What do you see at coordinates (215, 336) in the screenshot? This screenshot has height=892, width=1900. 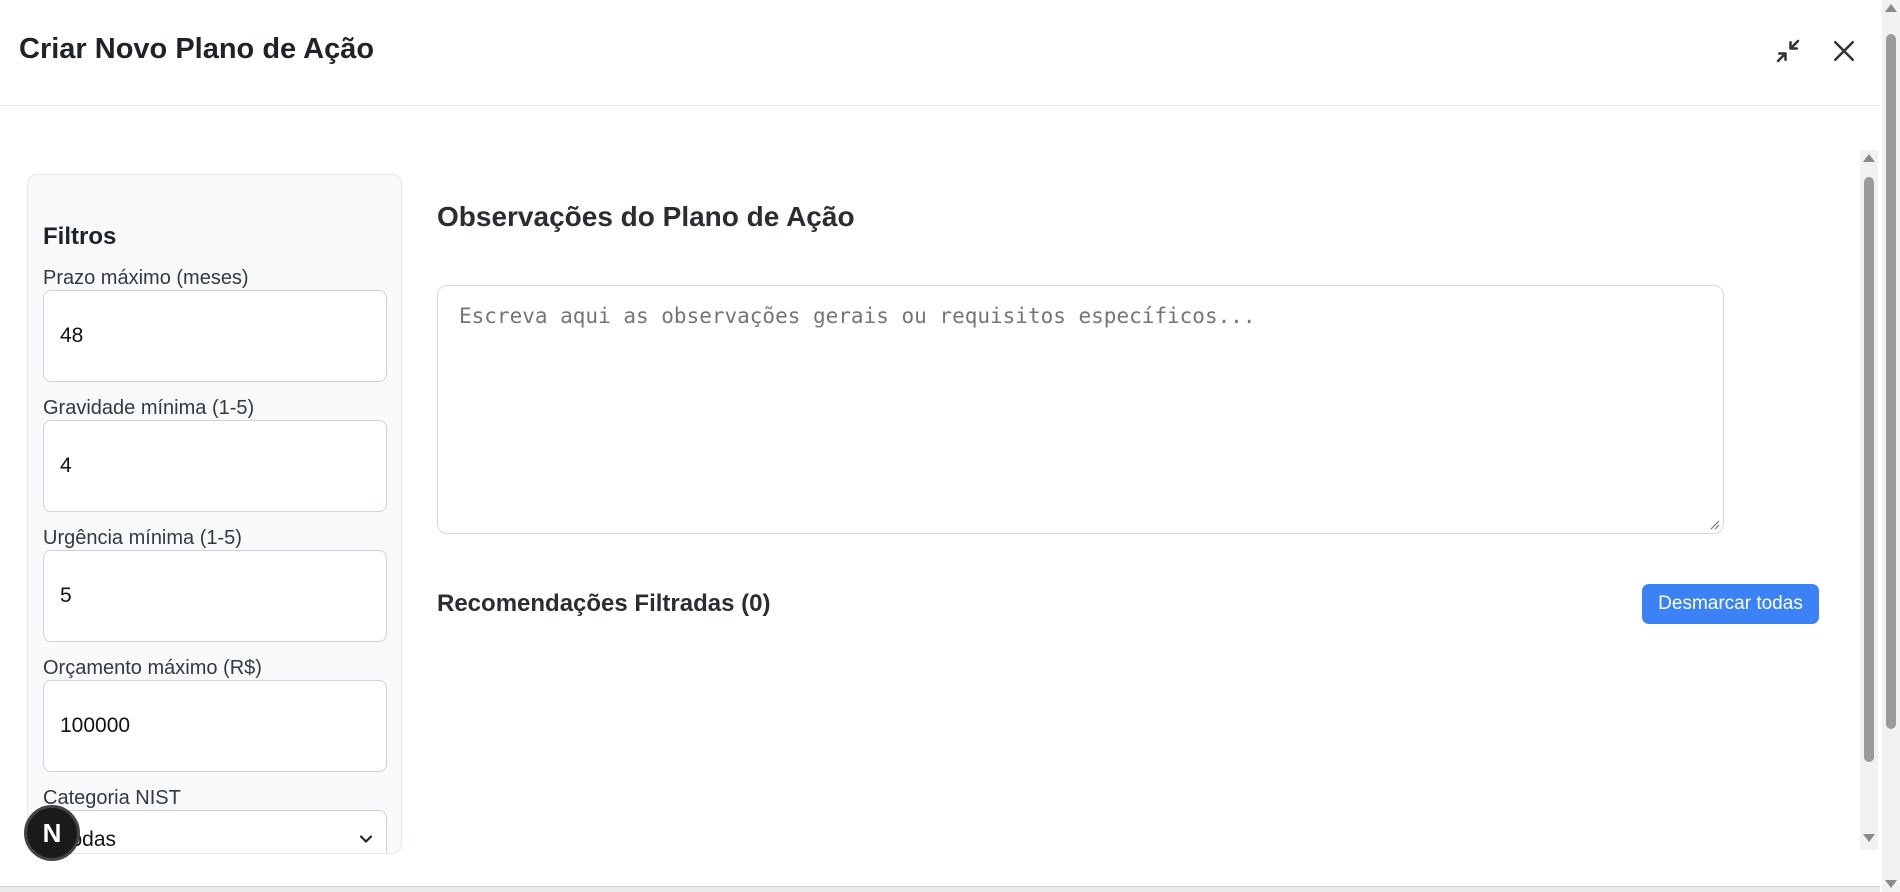 I see `deadline-input: 48` at bounding box center [215, 336].